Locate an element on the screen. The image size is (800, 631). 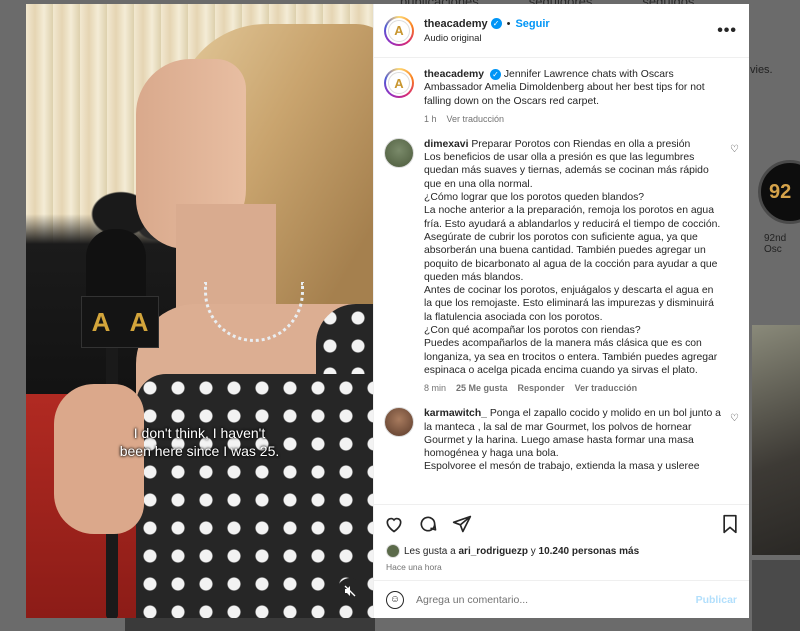
reply-button: Responder is located at coordinates (541, 388).